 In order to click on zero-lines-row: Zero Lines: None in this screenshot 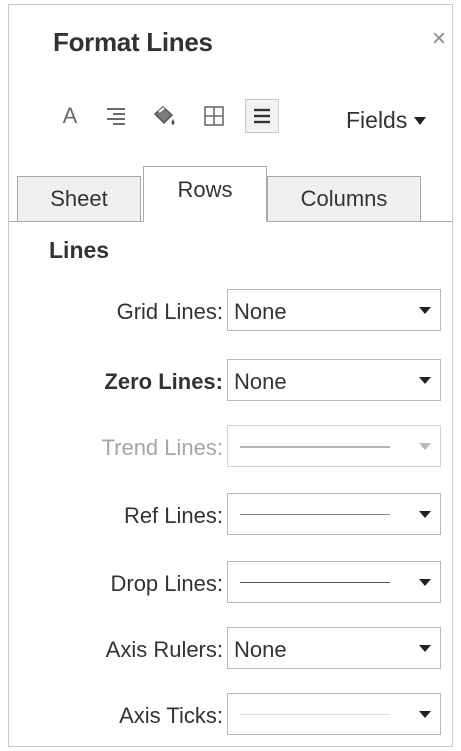, I will do `click(230, 381)`.